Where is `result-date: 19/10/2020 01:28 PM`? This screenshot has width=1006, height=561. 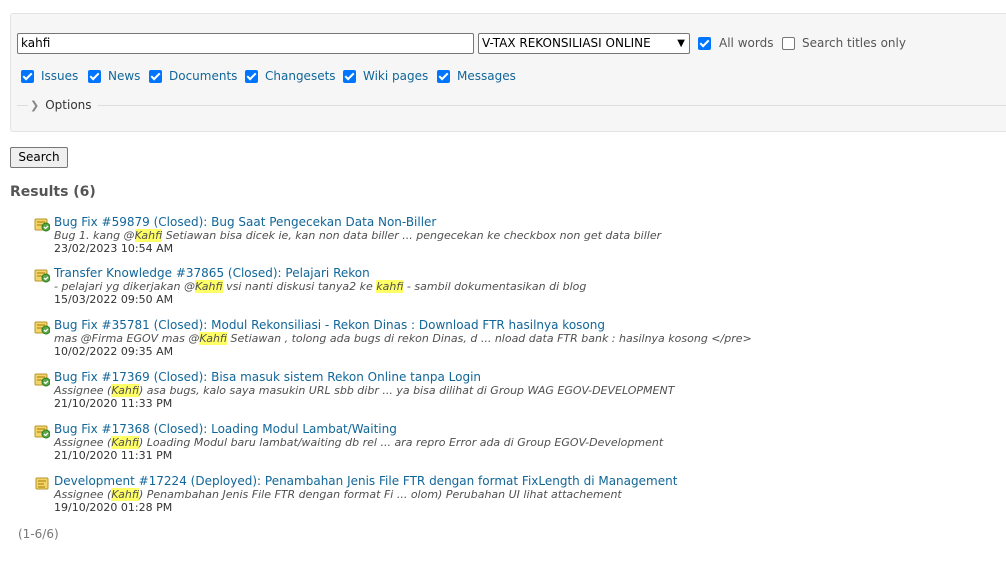 result-date: 19/10/2020 01:28 PM is located at coordinates (113, 507).